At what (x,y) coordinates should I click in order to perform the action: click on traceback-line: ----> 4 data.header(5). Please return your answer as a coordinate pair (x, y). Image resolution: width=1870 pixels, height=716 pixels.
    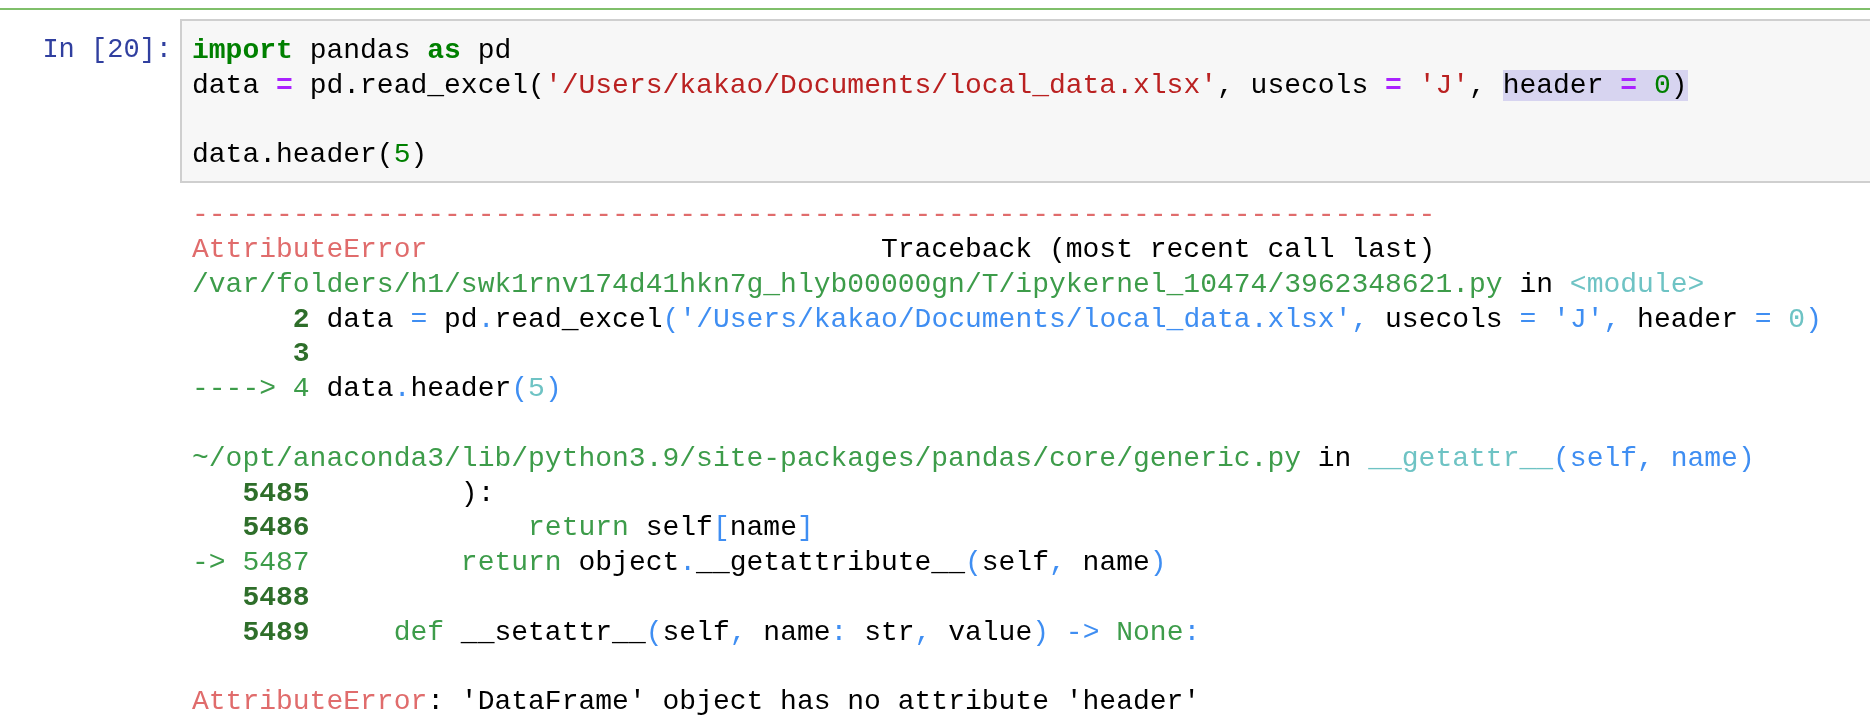
    Looking at the image, I should click on (377, 389).